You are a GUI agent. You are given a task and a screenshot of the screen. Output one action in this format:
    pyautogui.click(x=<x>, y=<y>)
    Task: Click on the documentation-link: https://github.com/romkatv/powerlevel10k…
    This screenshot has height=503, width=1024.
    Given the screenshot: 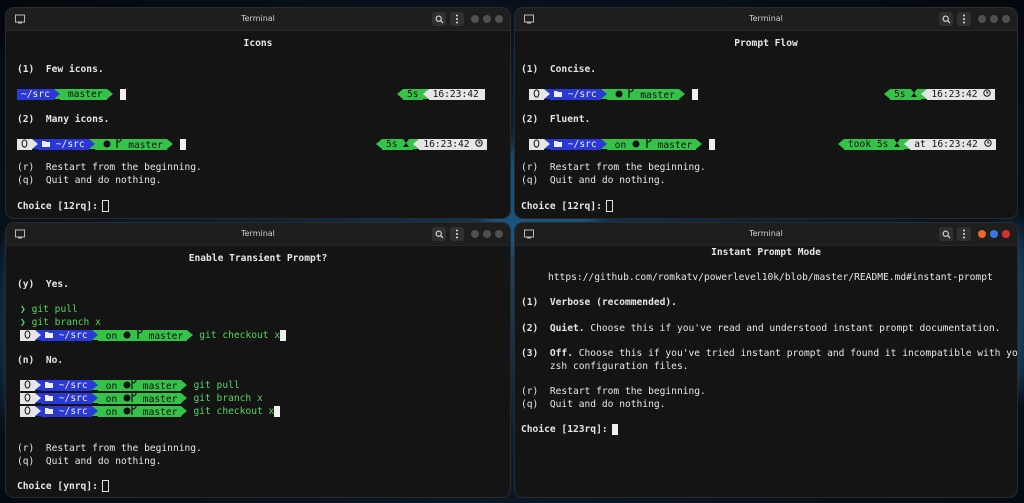 What is the action you would take?
    pyautogui.click(x=779, y=277)
    